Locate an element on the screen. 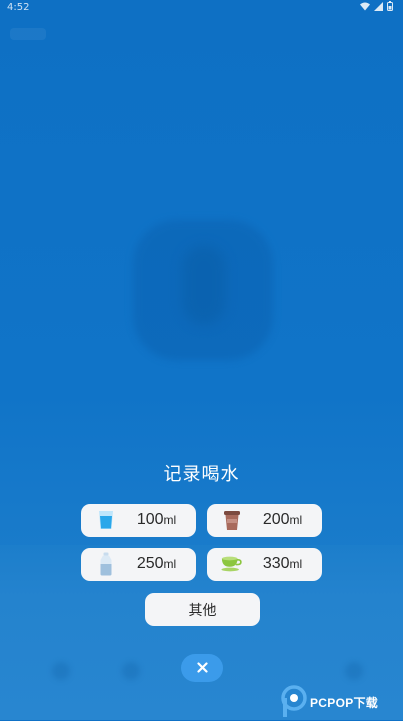  battery-icon is located at coordinates (390, 6).